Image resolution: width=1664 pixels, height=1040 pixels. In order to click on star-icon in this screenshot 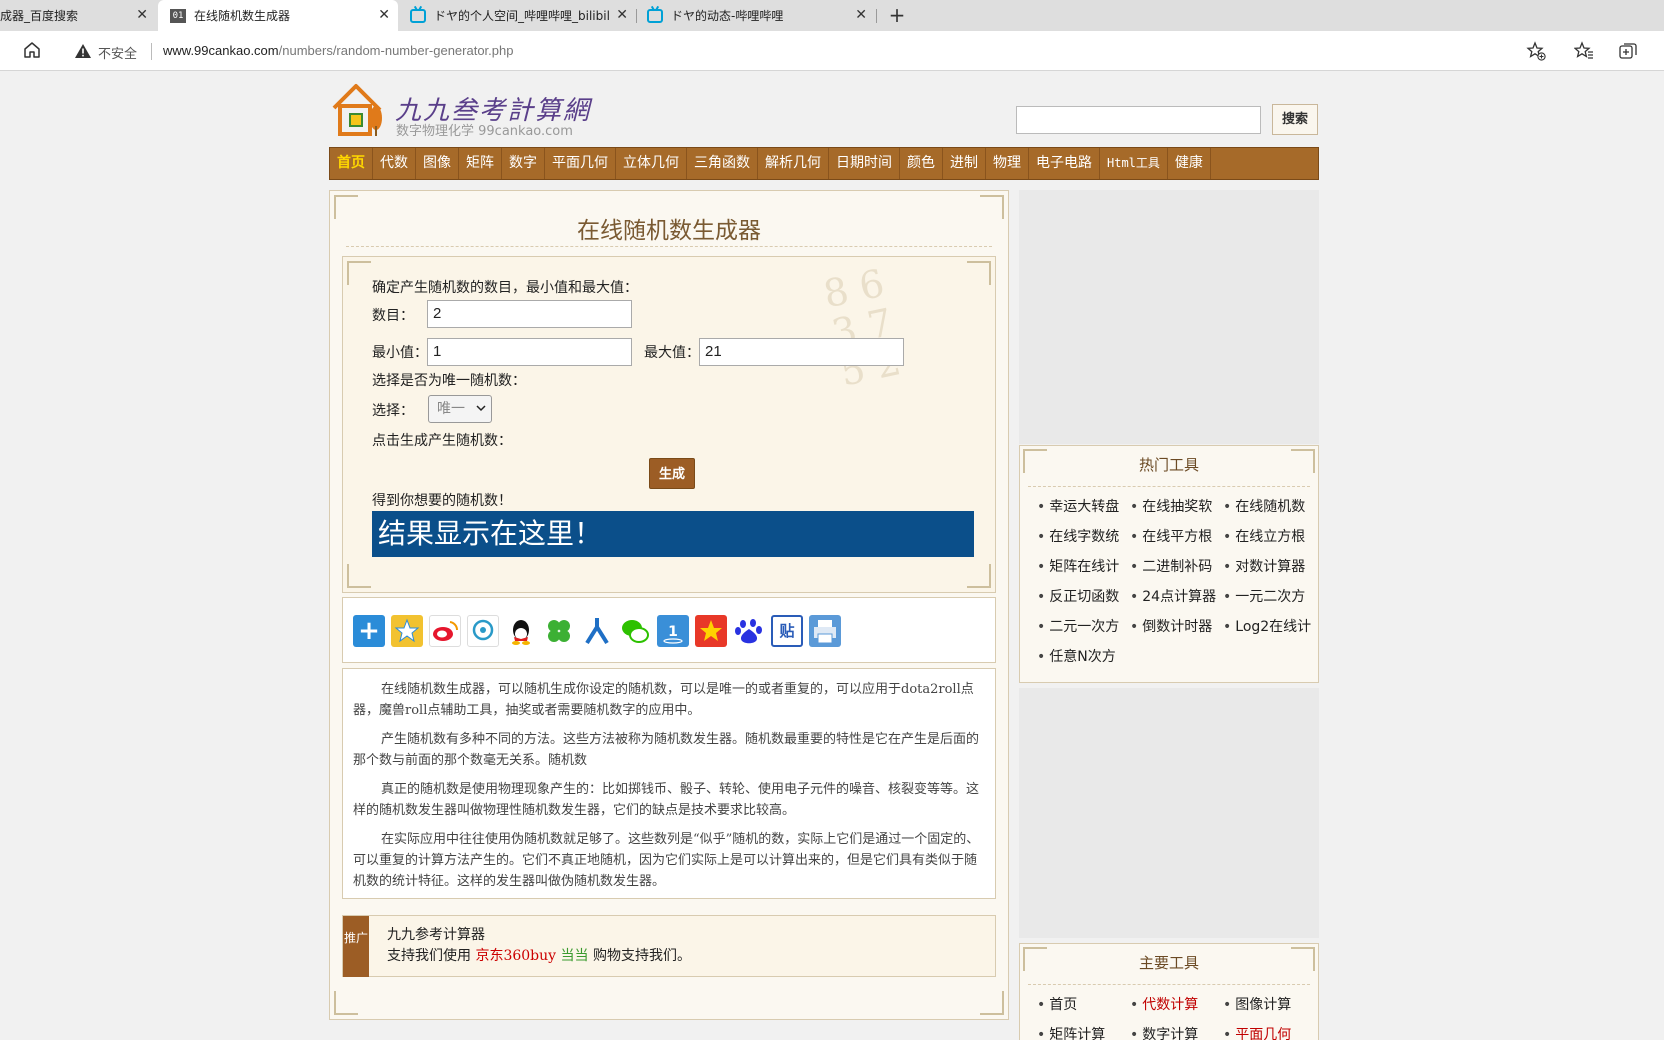, I will do `click(711, 631)`.